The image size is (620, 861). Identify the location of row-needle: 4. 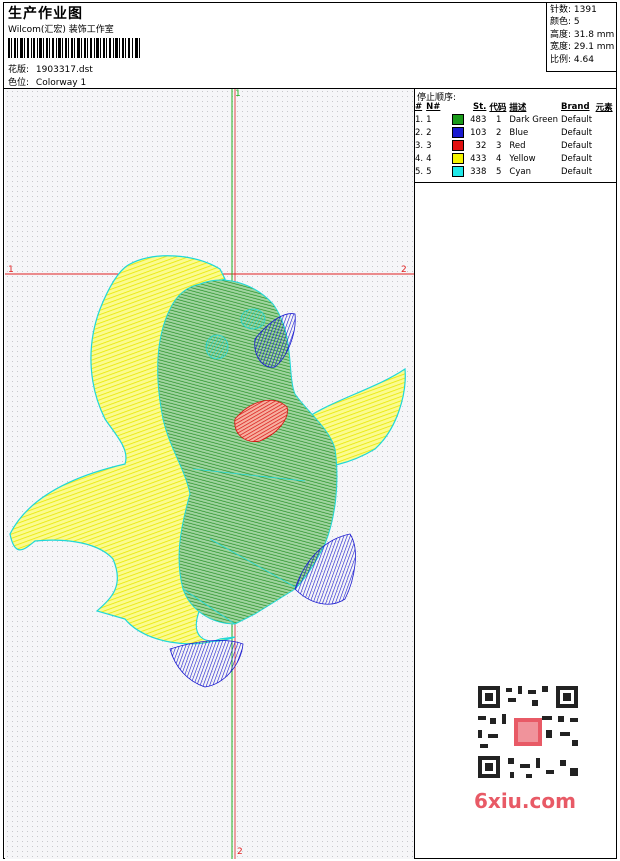
(429, 158).